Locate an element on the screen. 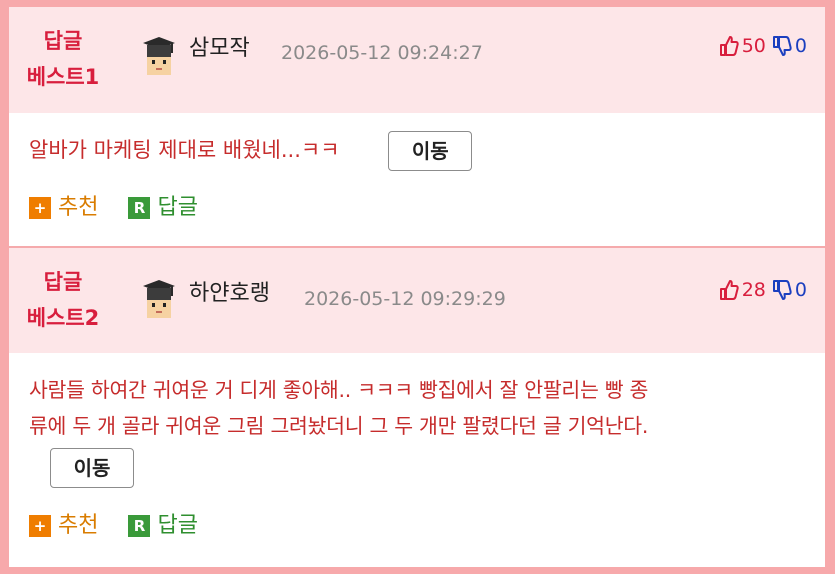 The width and height of the screenshot is (835, 574). move-button-row: 이동 is located at coordinates (92, 468).